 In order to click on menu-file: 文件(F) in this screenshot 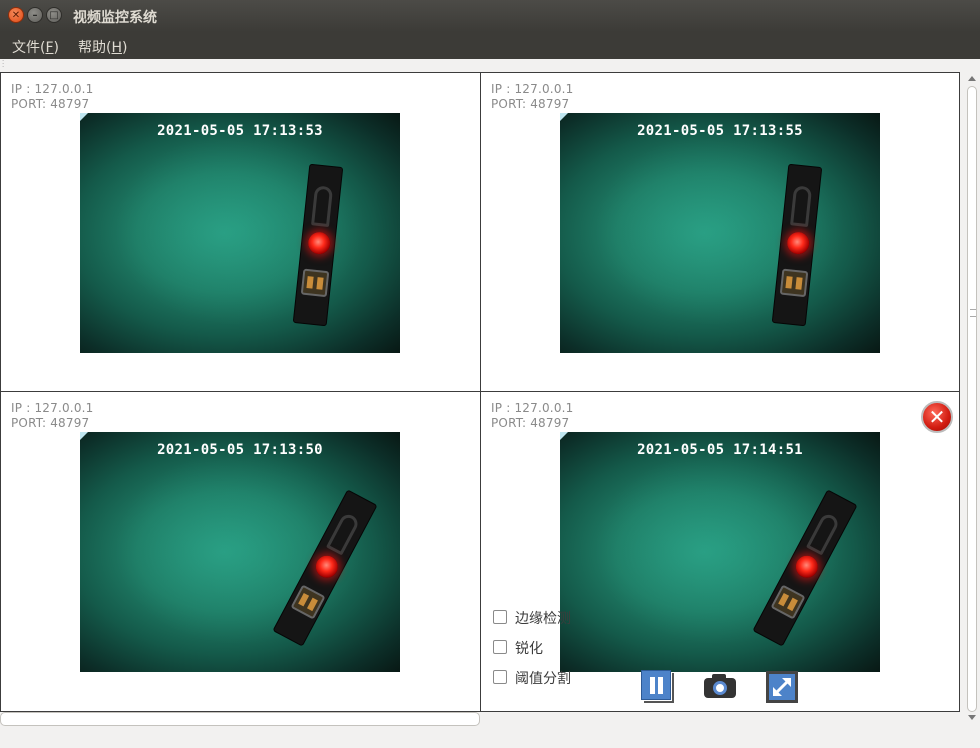, I will do `click(35, 47)`.